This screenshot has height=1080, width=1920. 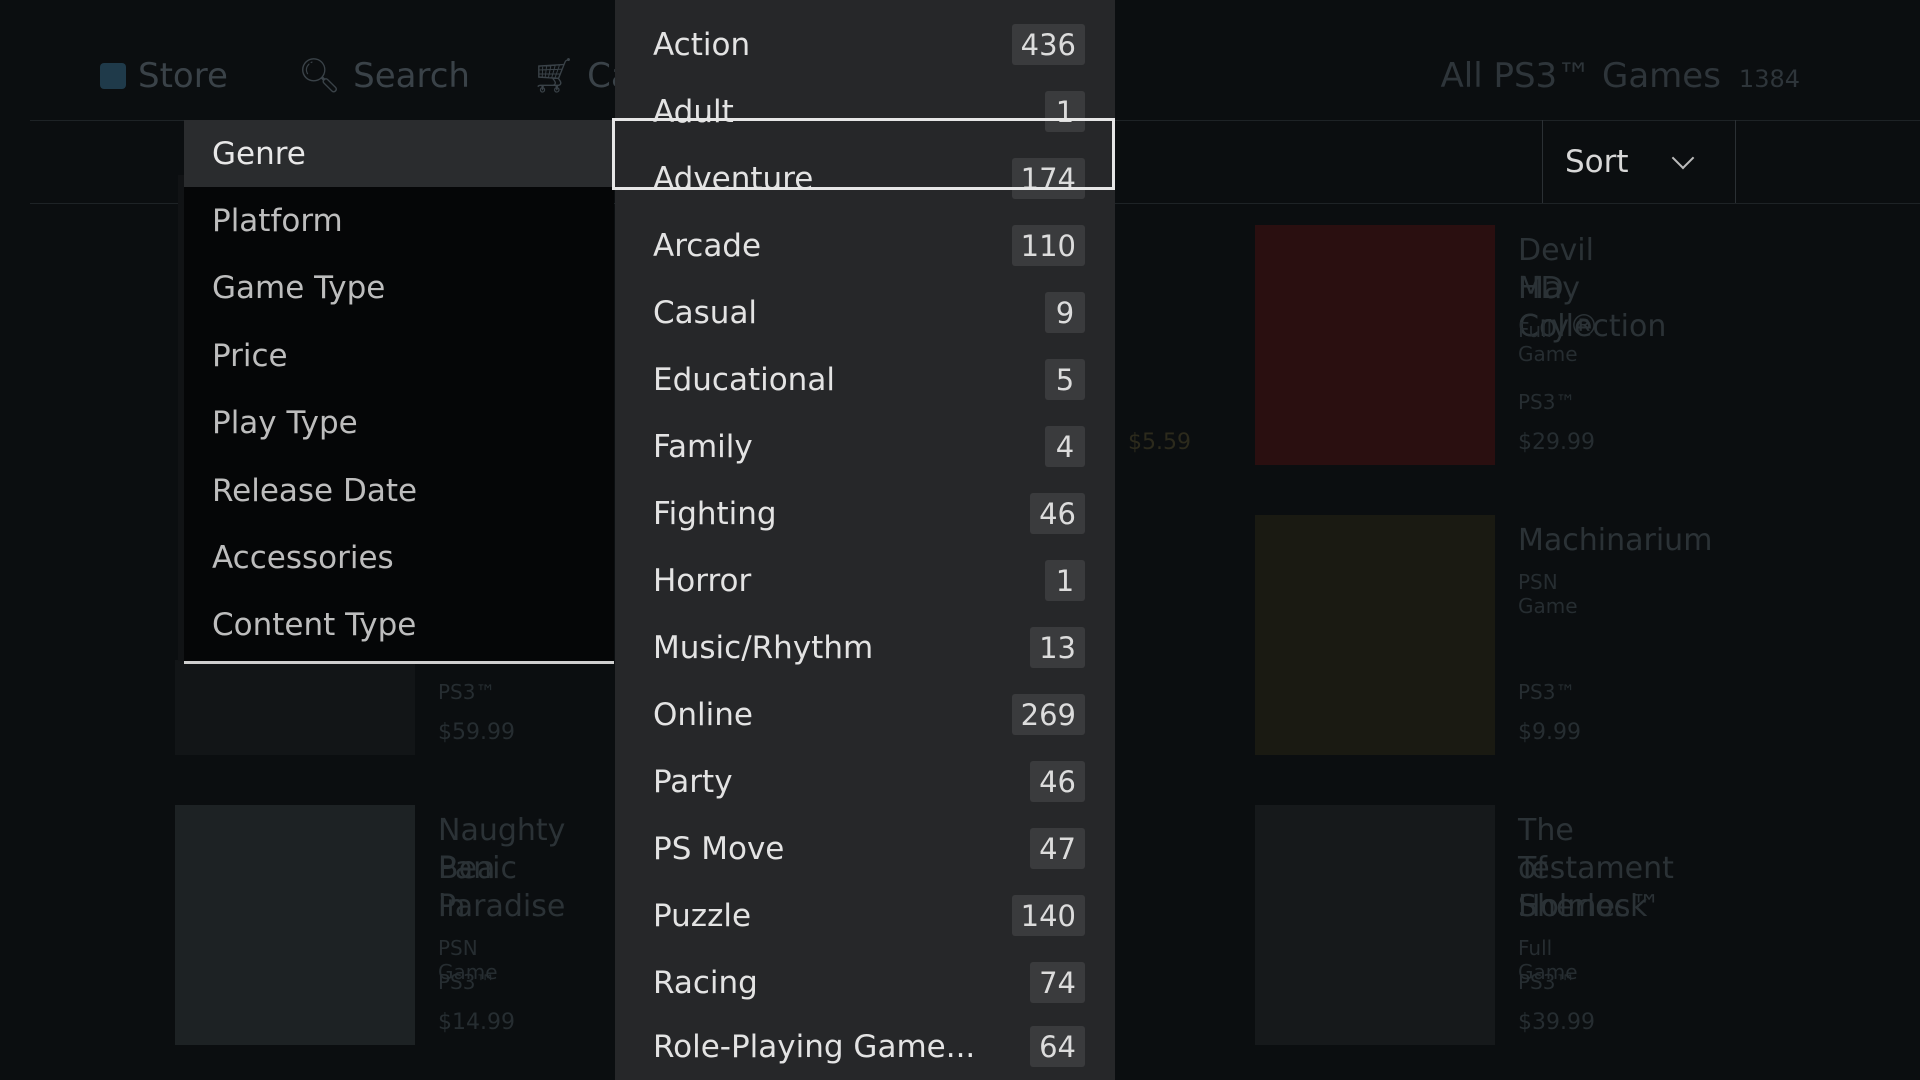 What do you see at coordinates (865, 178) in the screenshot?
I see `genre-option: Adventure 174` at bounding box center [865, 178].